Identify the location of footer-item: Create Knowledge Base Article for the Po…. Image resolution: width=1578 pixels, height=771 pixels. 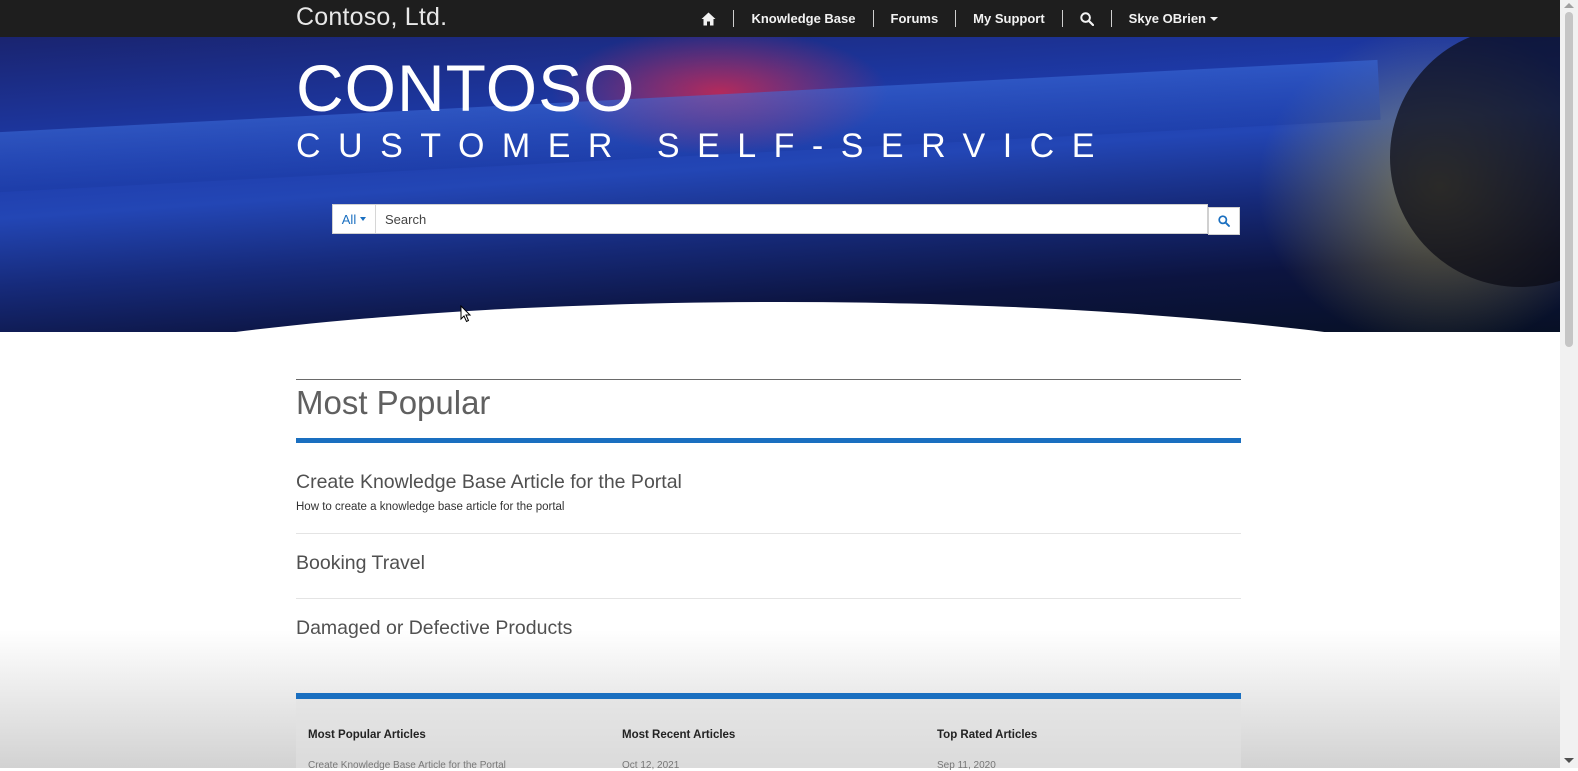
(407, 765).